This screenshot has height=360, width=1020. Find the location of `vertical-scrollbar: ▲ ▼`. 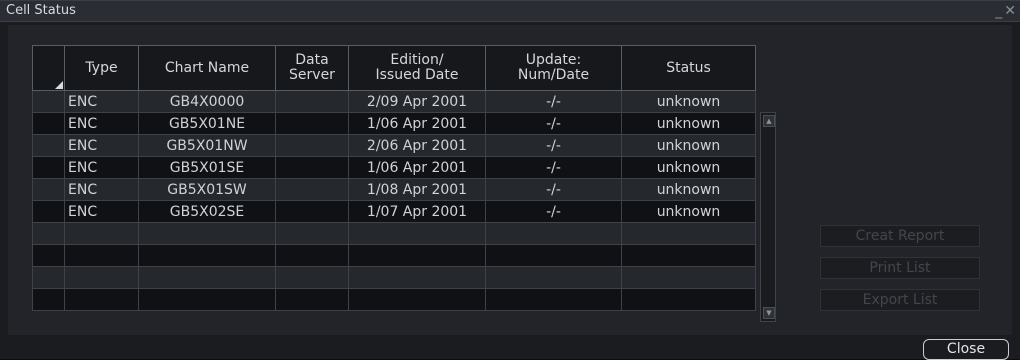

vertical-scrollbar: ▲ ▼ is located at coordinates (768, 217).